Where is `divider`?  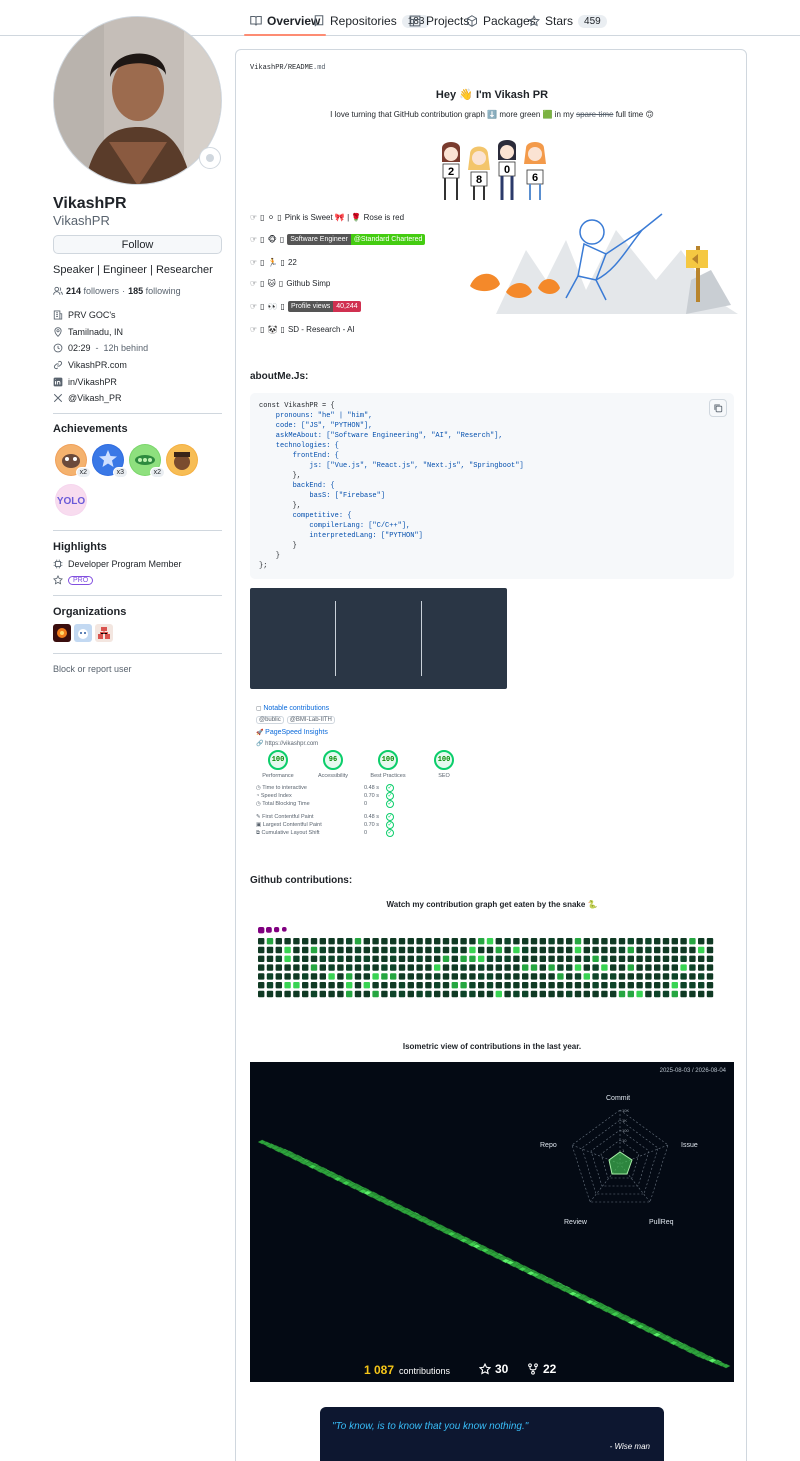
divider is located at coordinates (137, 653).